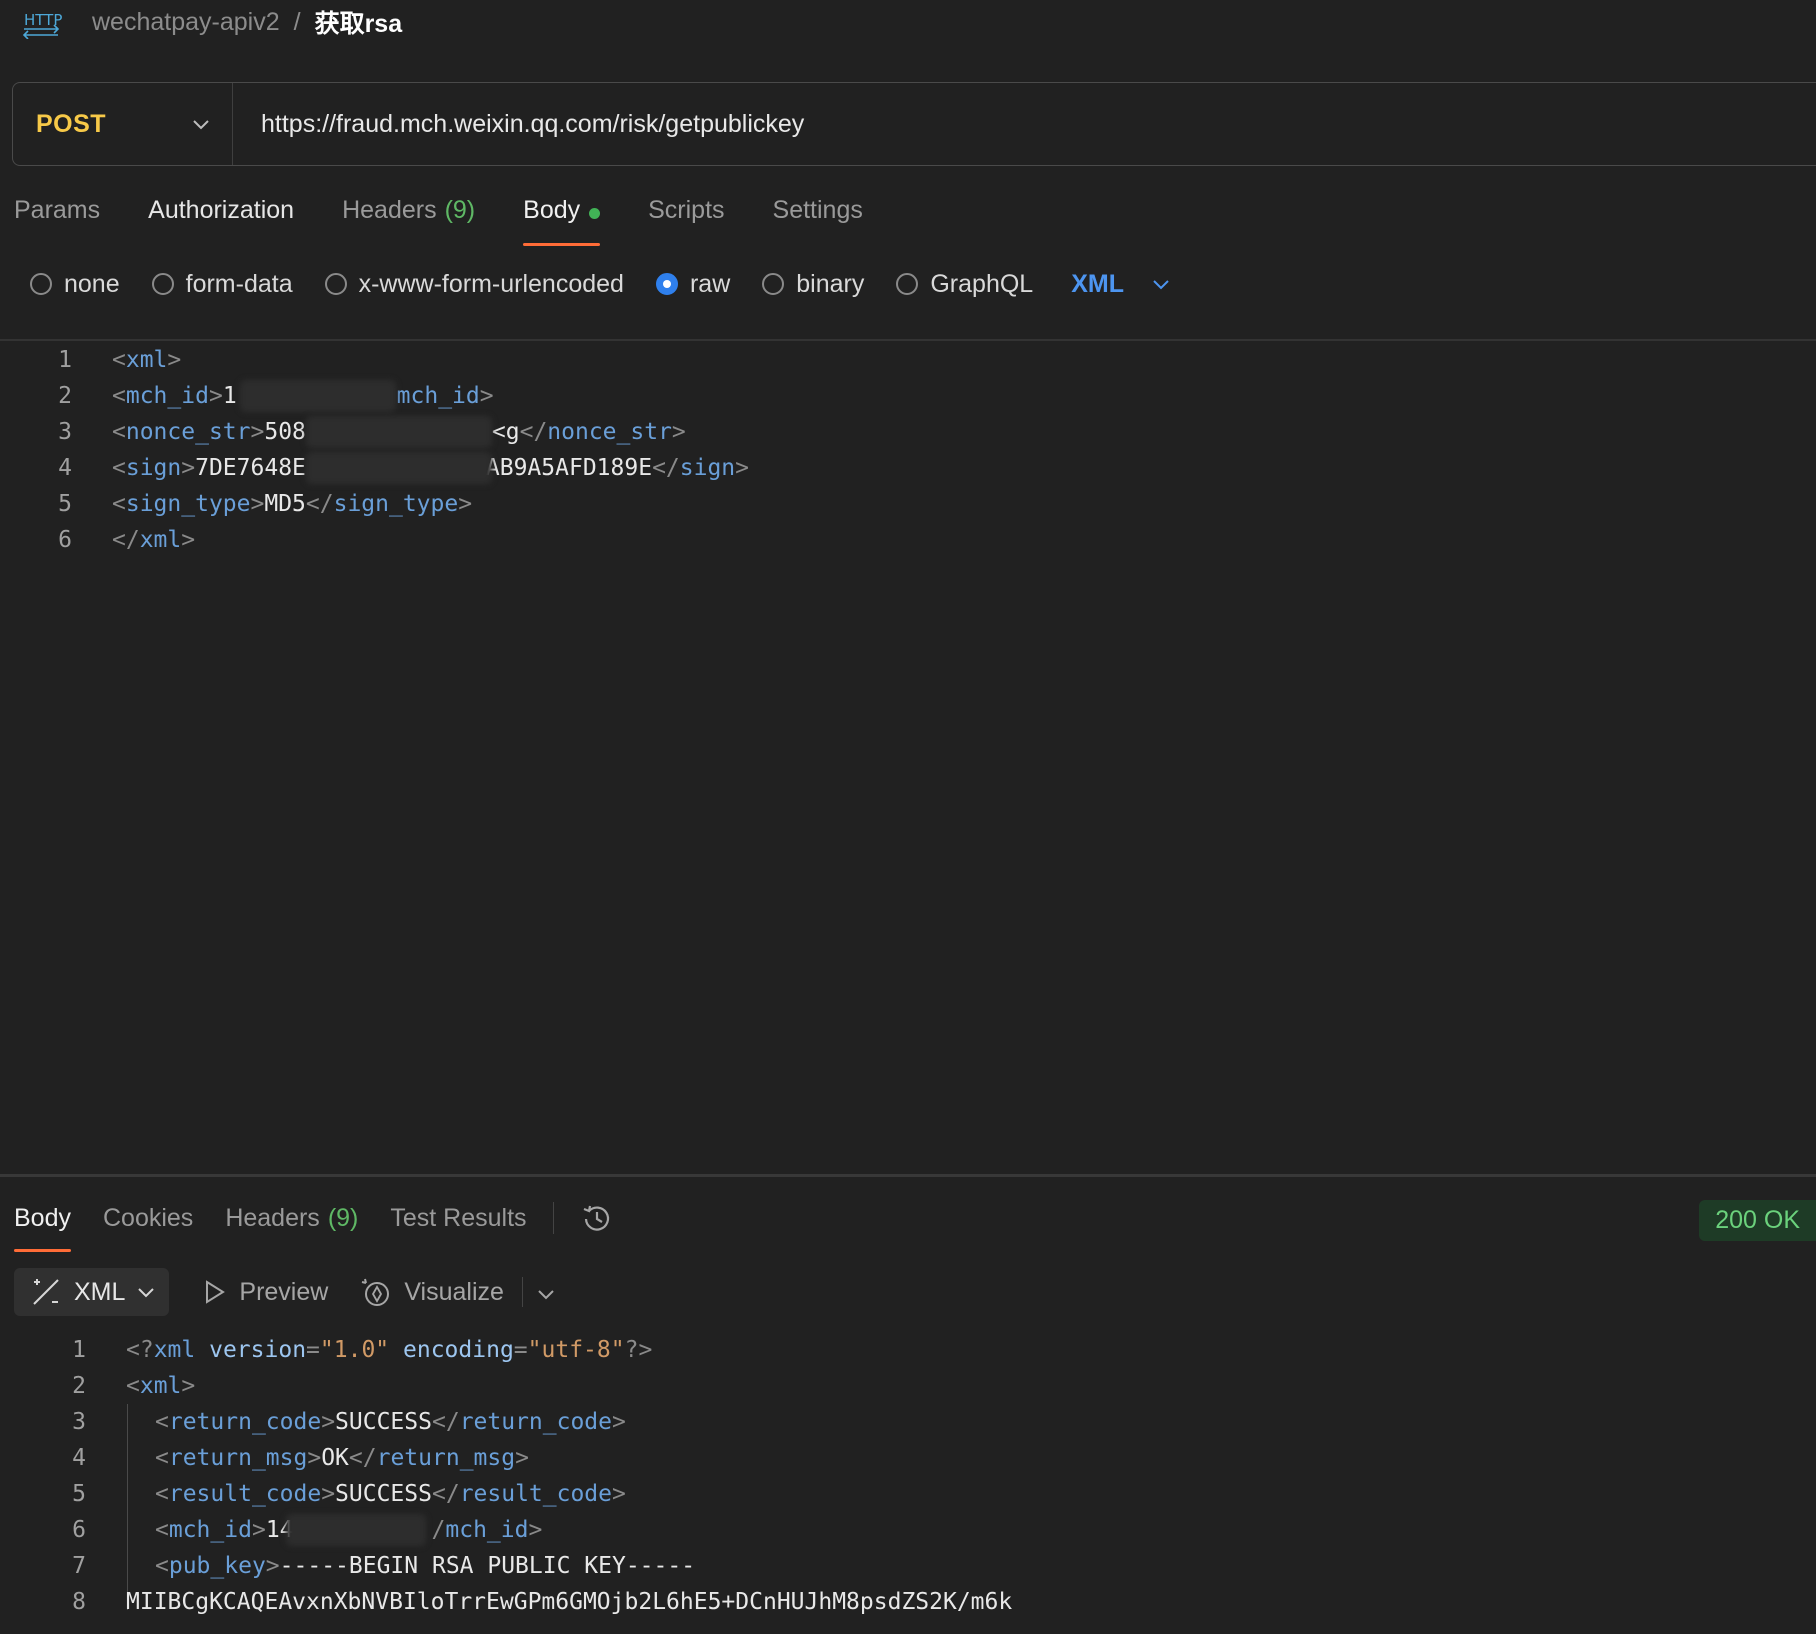 Image resolution: width=1816 pixels, height=1634 pixels. I want to click on code-token: ?>, so click(638, 1350).